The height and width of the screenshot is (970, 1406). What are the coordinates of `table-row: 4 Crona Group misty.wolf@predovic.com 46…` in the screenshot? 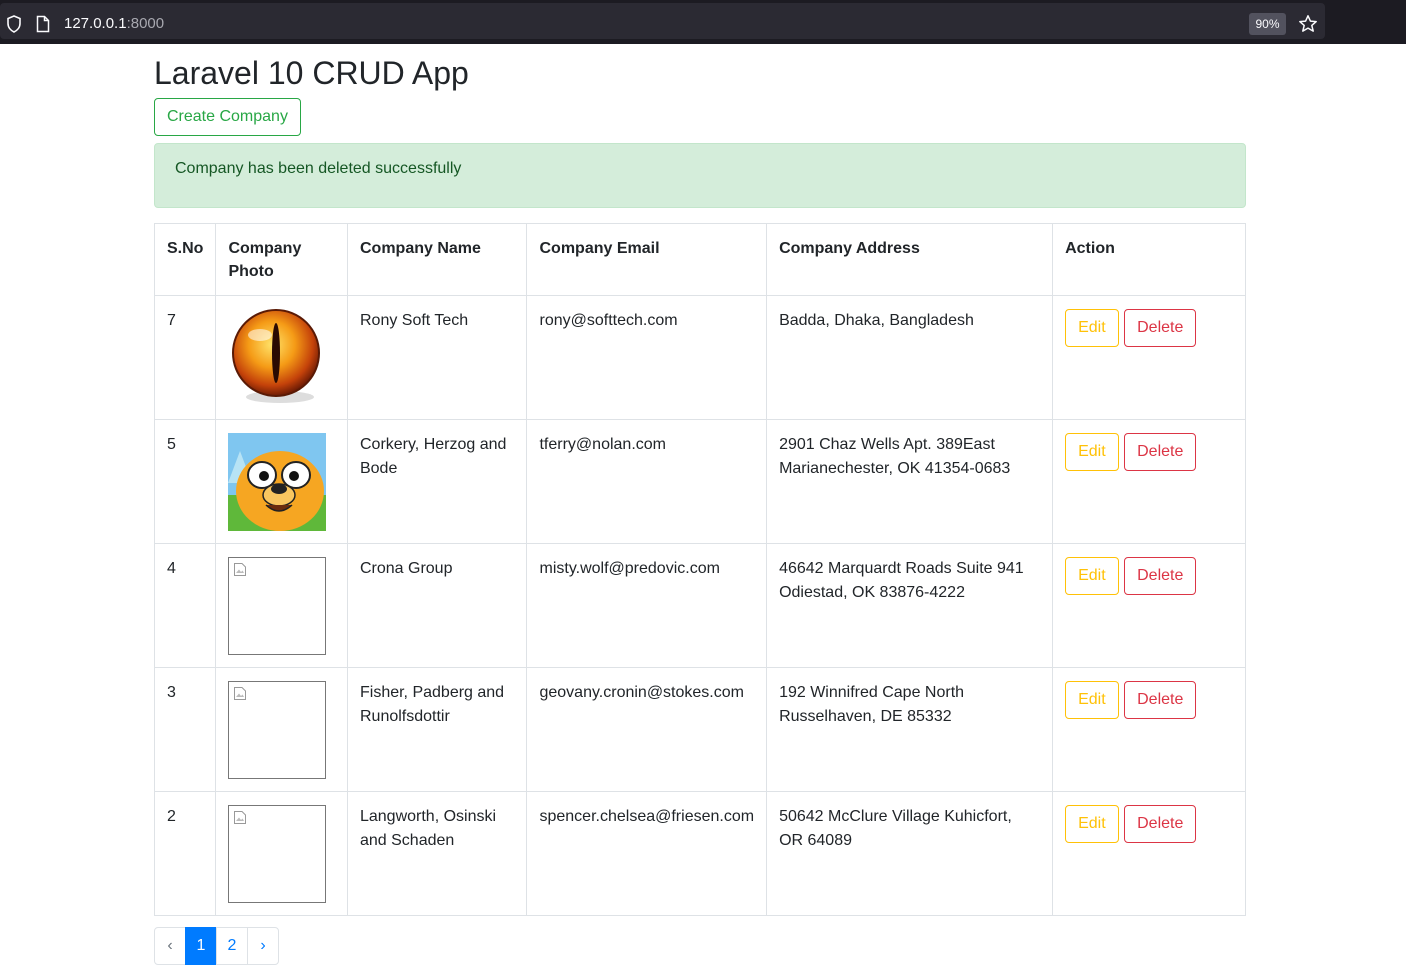 It's located at (699, 605).